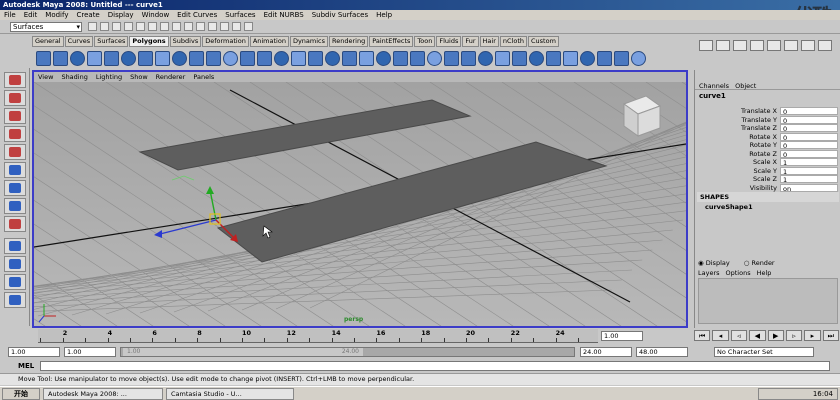 The height and width of the screenshot is (400, 840). What do you see at coordinates (417, 58) in the screenshot?
I see `poly-merge-icon` at bounding box center [417, 58].